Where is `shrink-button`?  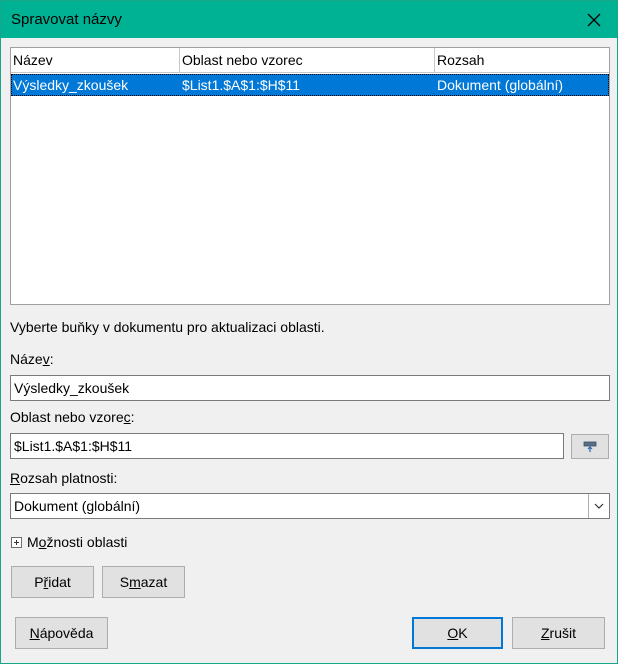
shrink-button is located at coordinates (590, 446).